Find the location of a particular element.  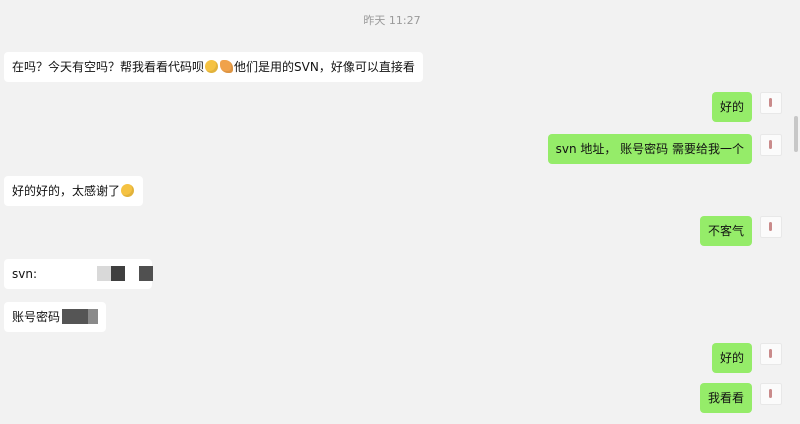

message-text: 他们是用的SVN，好像可以直接看 is located at coordinates (324, 67).